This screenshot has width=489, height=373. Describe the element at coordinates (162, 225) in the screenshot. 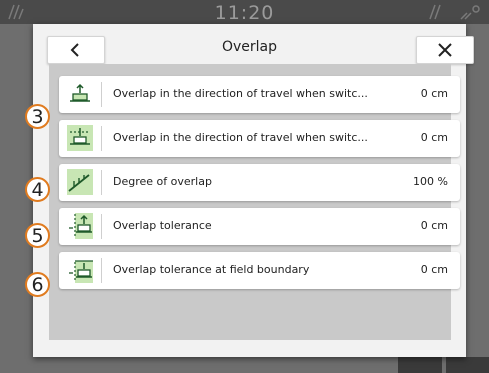

I see `row-label: Overlap tolerance` at that location.